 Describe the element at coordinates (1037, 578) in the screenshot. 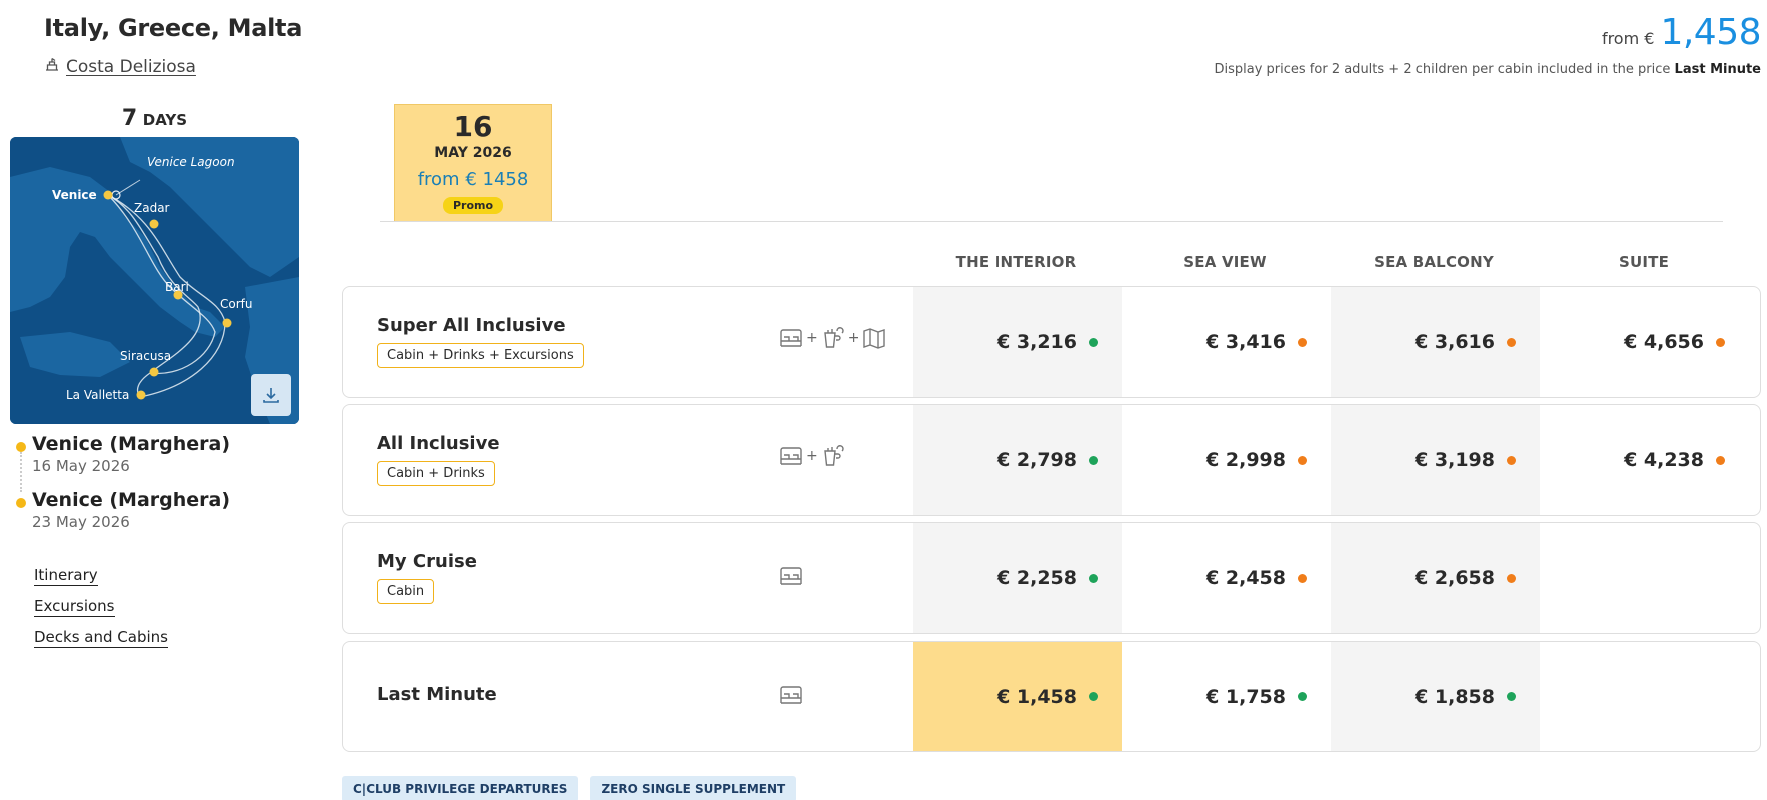

I see `price-value: € 2,258` at that location.